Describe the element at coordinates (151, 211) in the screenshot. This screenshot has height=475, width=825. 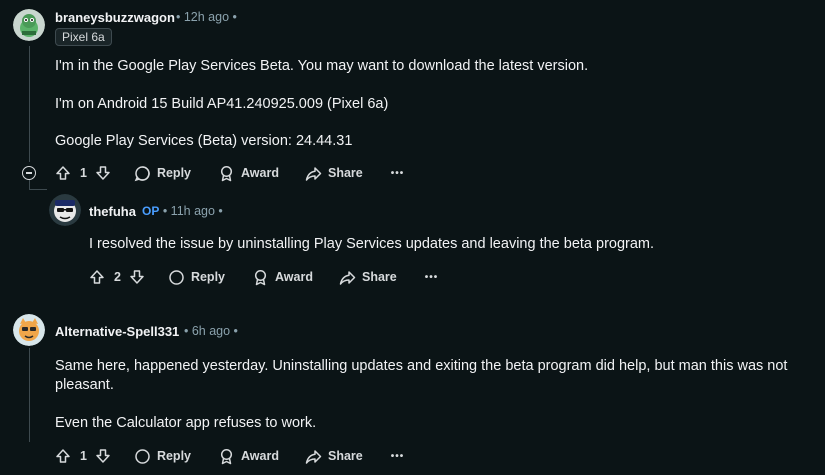
I see `op-badge: OP` at that location.